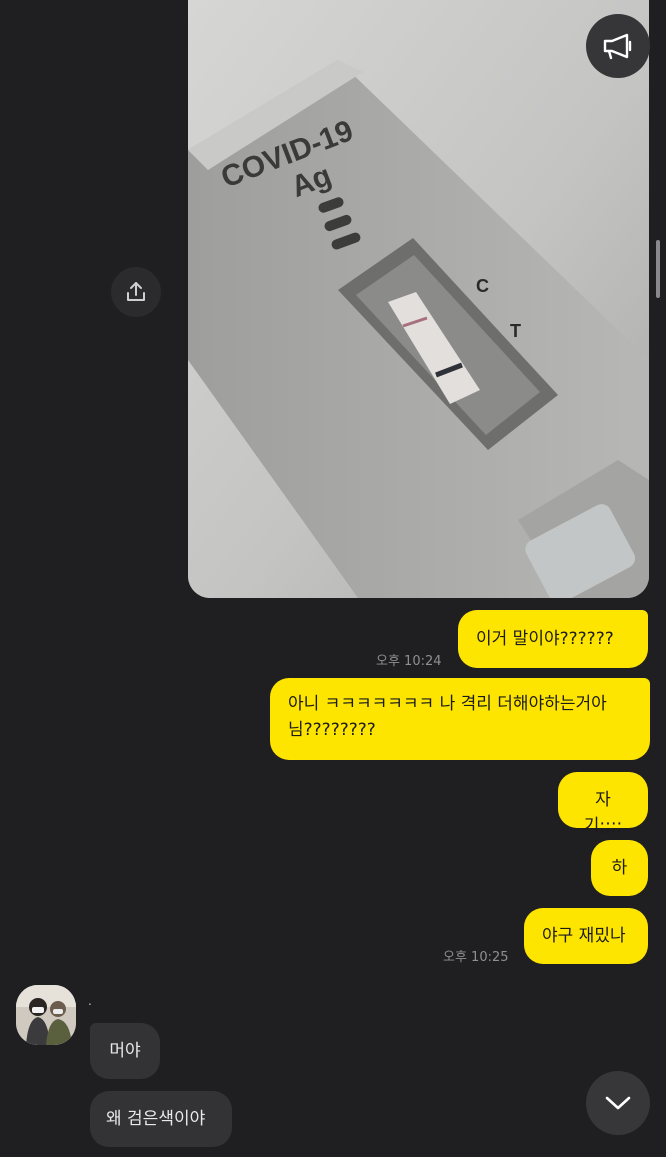  Describe the element at coordinates (586, 936) in the screenshot. I see `message-bubble: 야구 재밌나` at that location.